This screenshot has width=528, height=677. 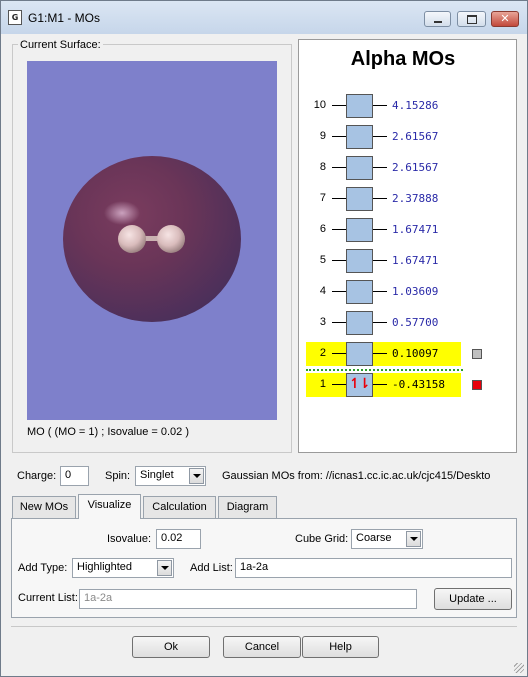 What do you see at coordinates (157, 475) in the screenshot?
I see `spin-value: Singlet` at bounding box center [157, 475].